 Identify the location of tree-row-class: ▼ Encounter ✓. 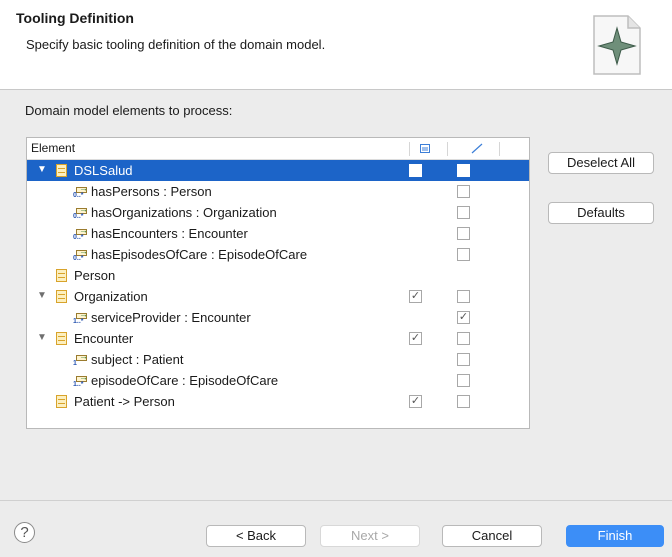
(278, 338).